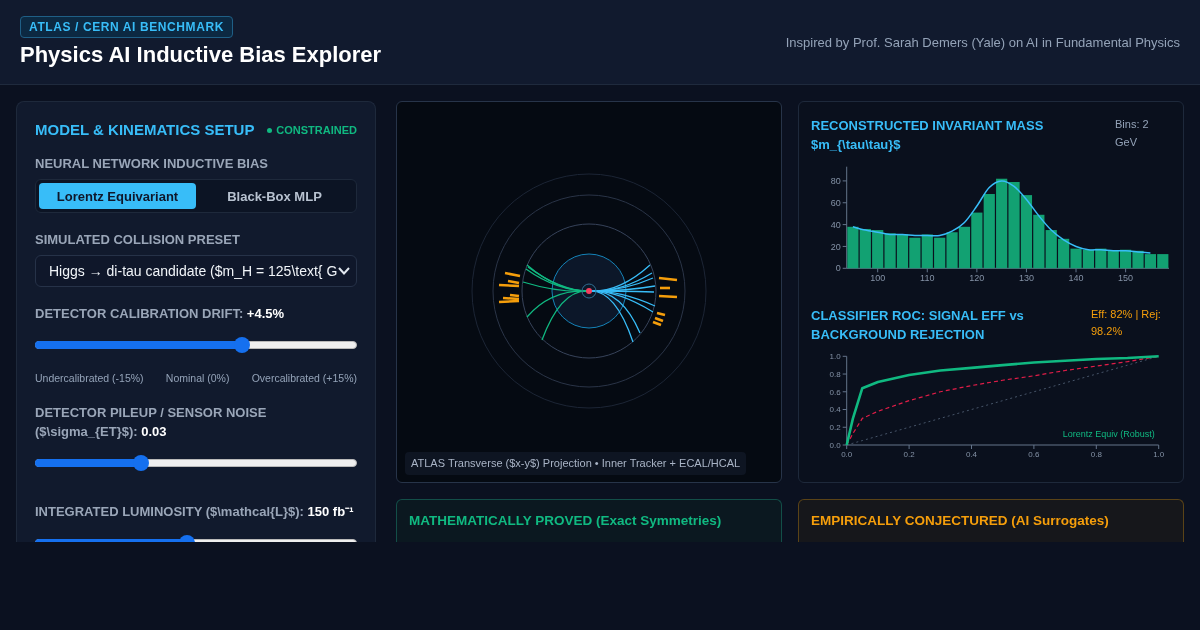 The height and width of the screenshot is (630, 1200). Describe the element at coordinates (274, 196) in the screenshot. I see `toggle-option: Black-Box MLP` at that location.